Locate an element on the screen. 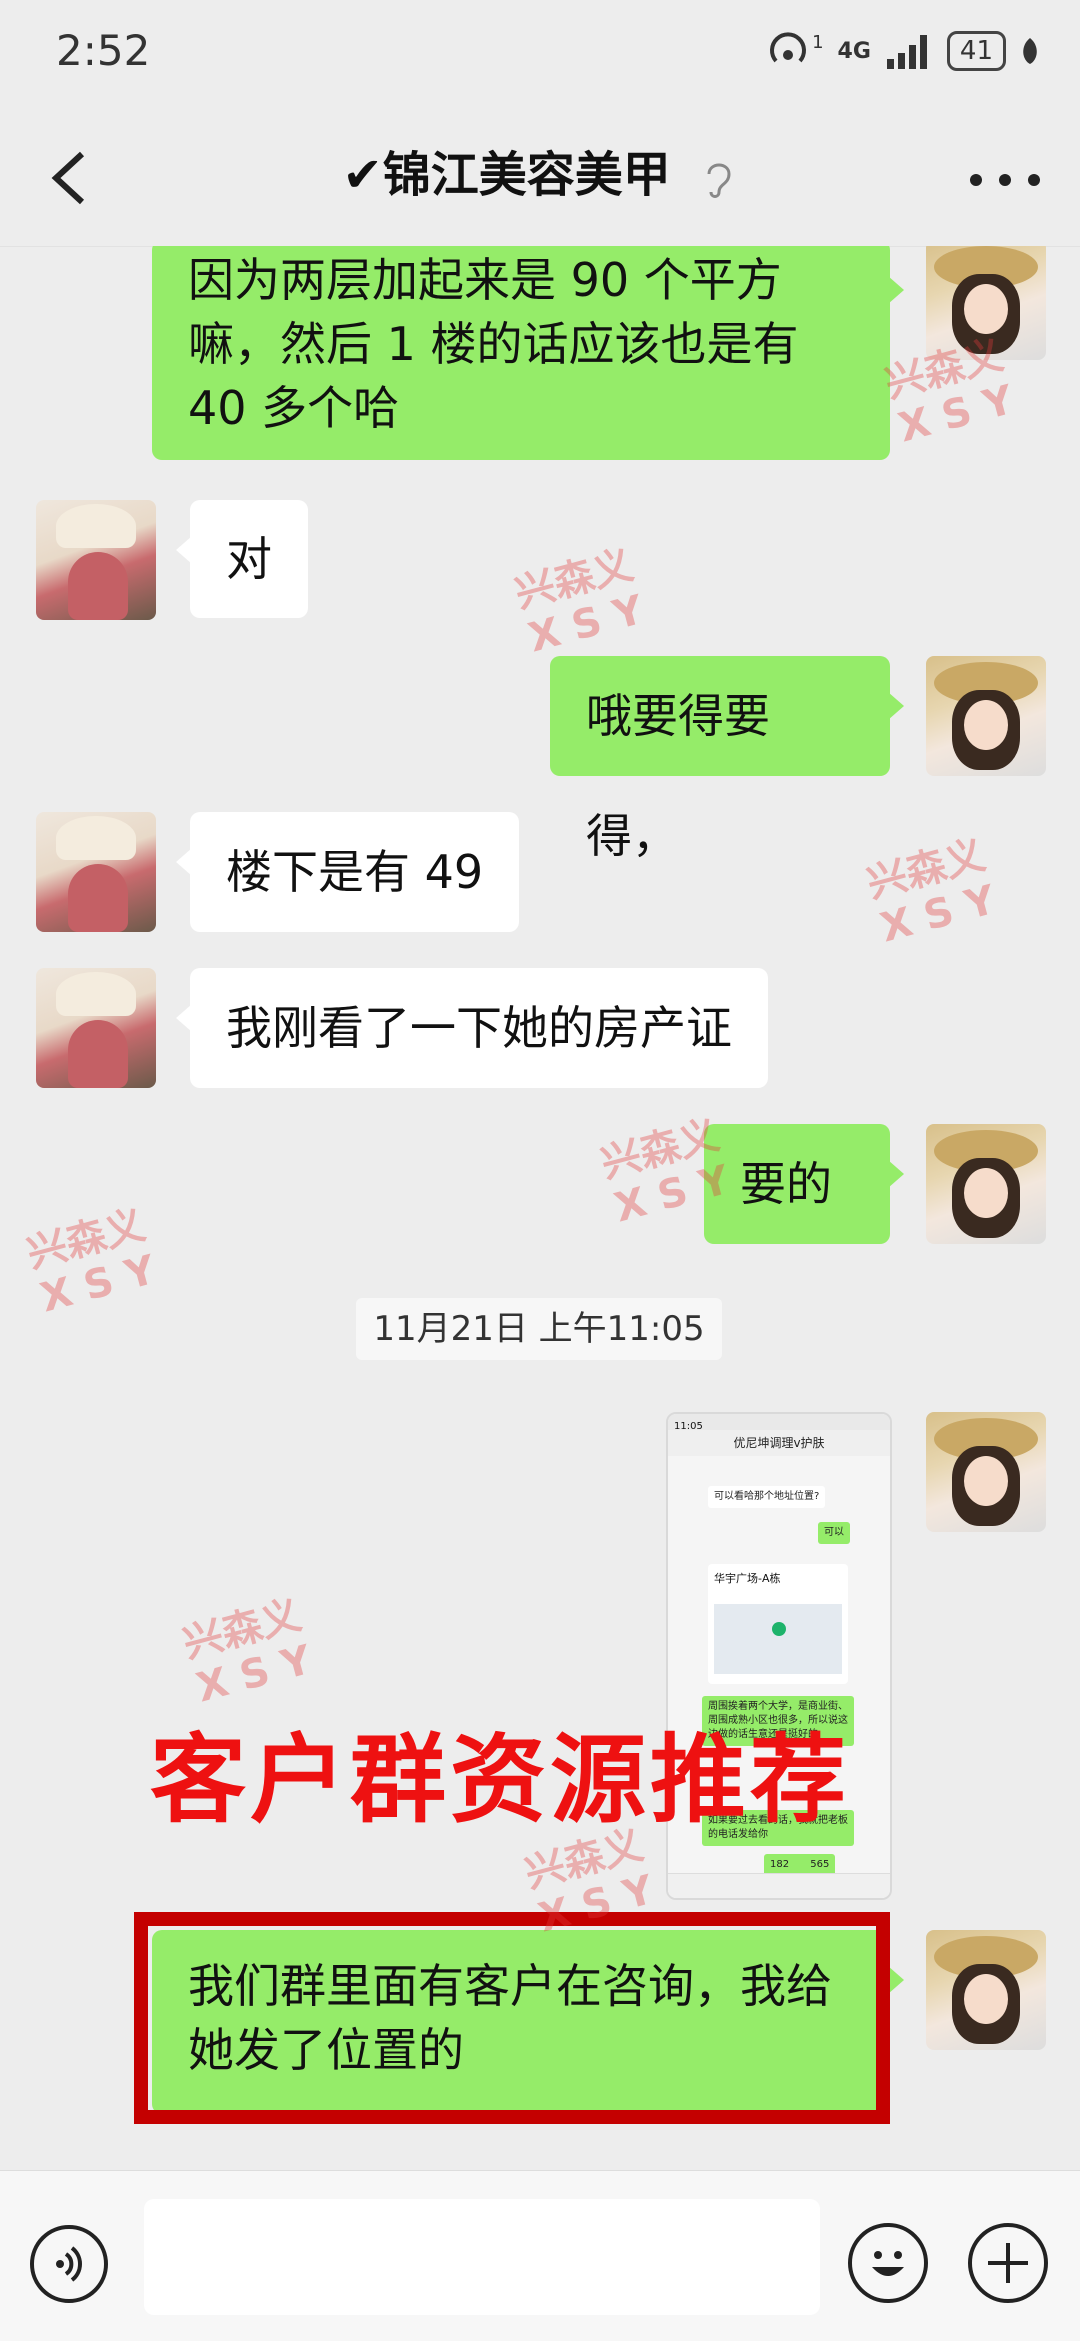 Image resolution: width=1080 pixels, height=2341 pixels. signal-icon is located at coordinates (906, 52).